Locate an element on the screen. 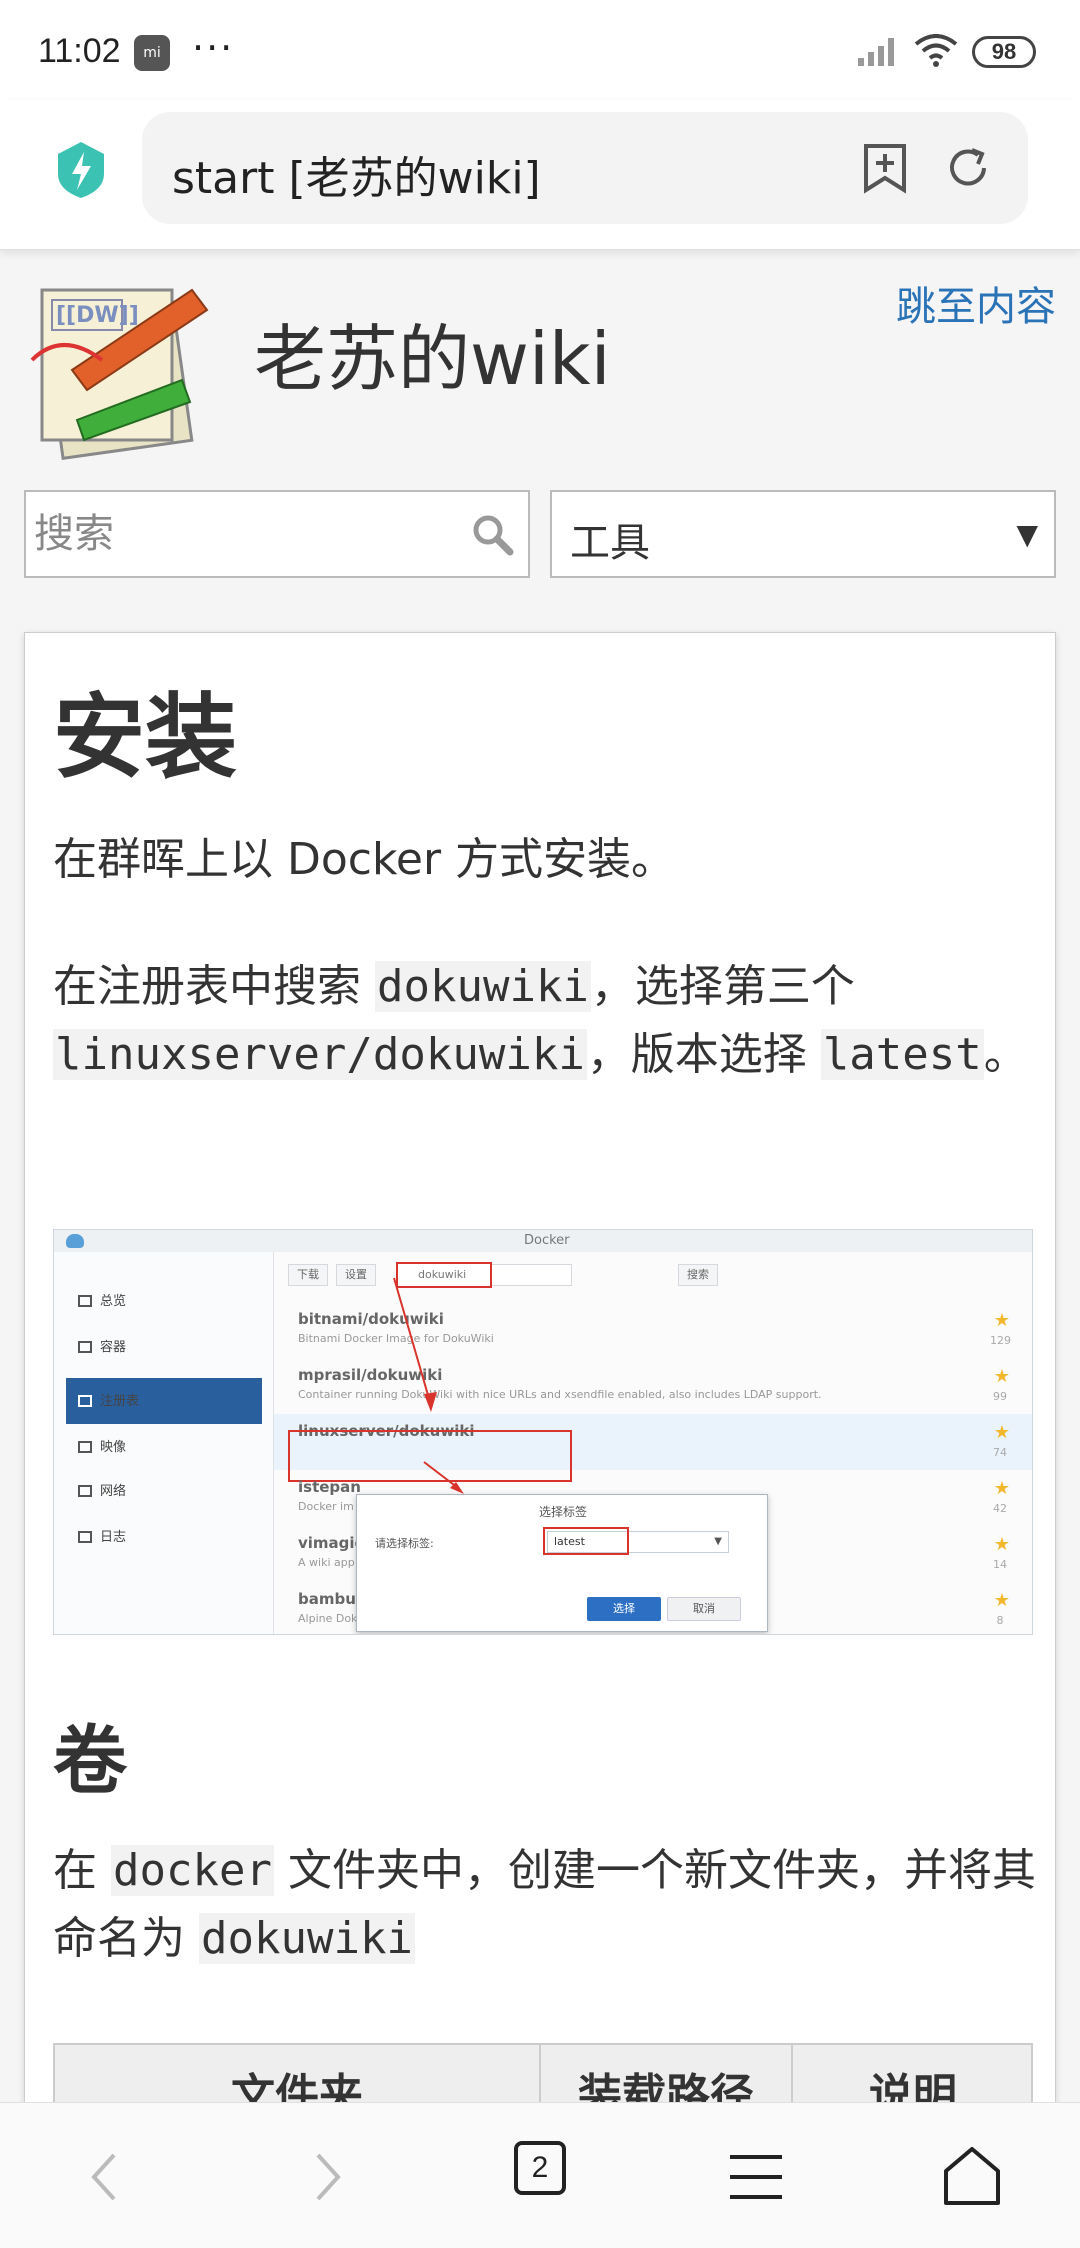  address-bar: start [老苏的wiki] is located at coordinates (585, 168).